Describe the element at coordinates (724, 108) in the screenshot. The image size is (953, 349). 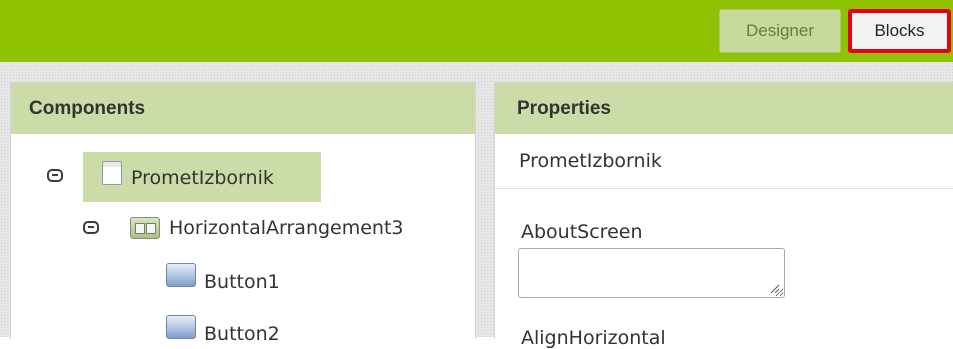
I see `properties-header: Properties` at that location.